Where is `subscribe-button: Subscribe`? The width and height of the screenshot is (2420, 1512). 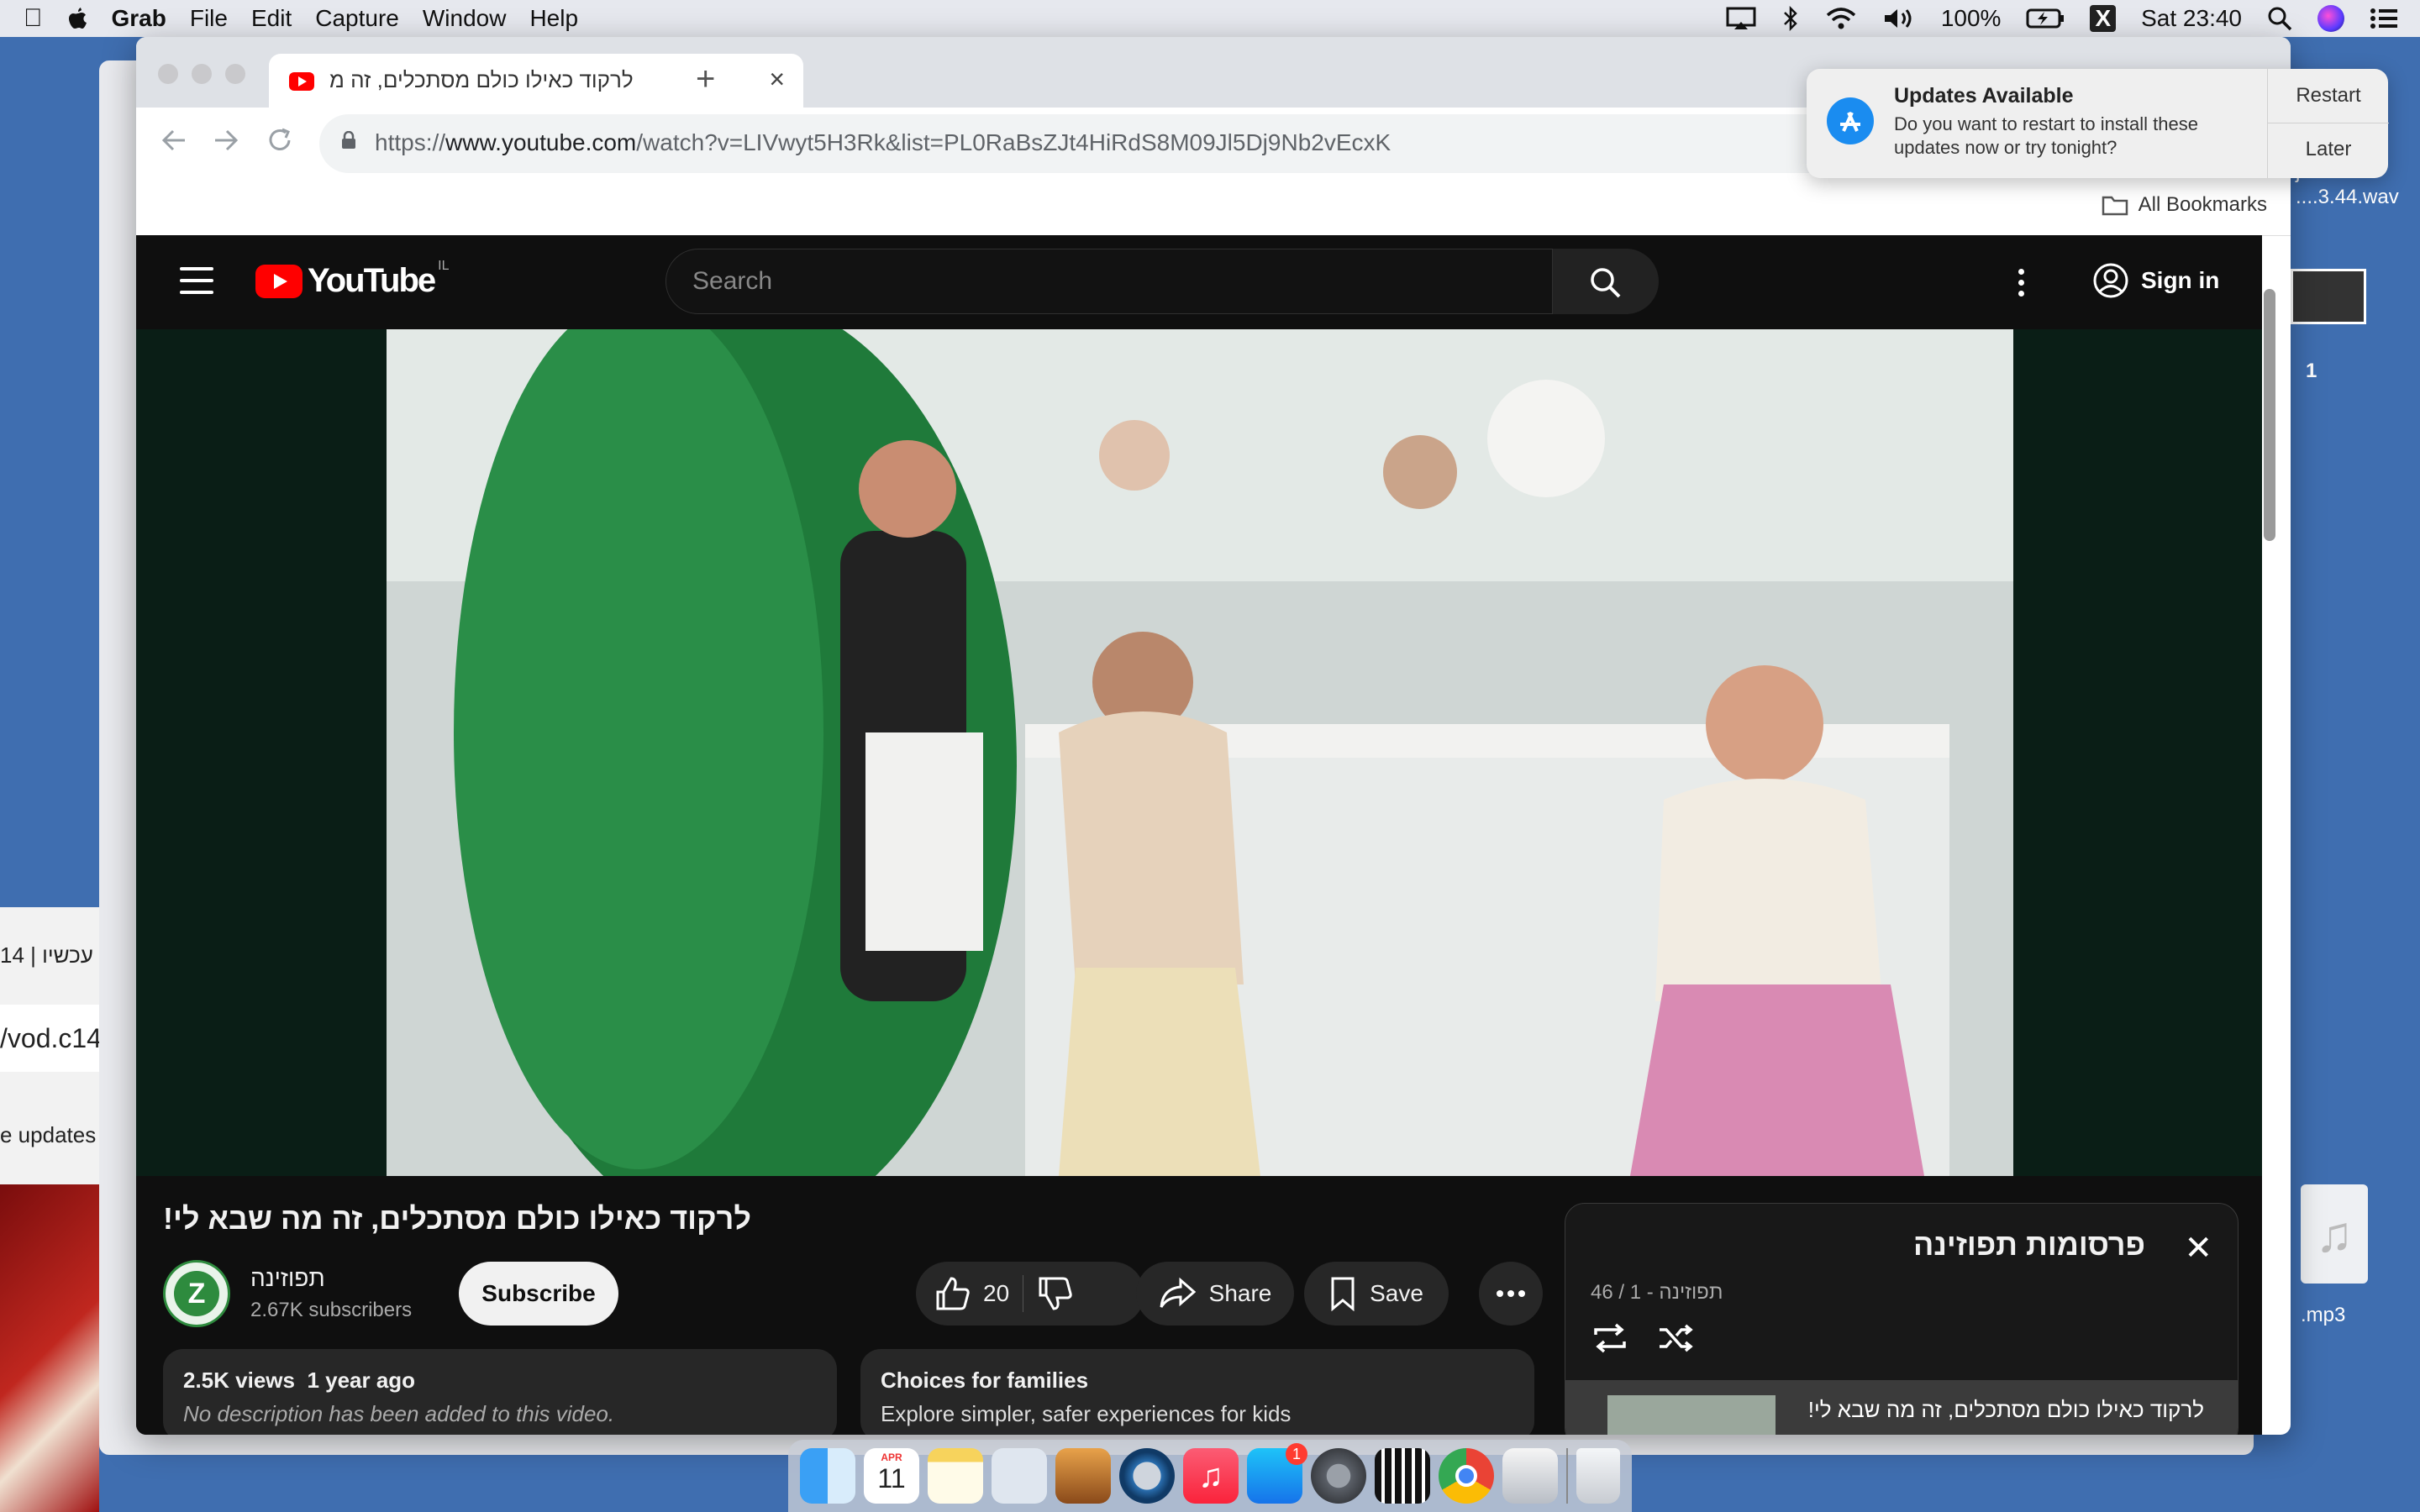 subscribe-button: Subscribe is located at coordinates (538, 1294).